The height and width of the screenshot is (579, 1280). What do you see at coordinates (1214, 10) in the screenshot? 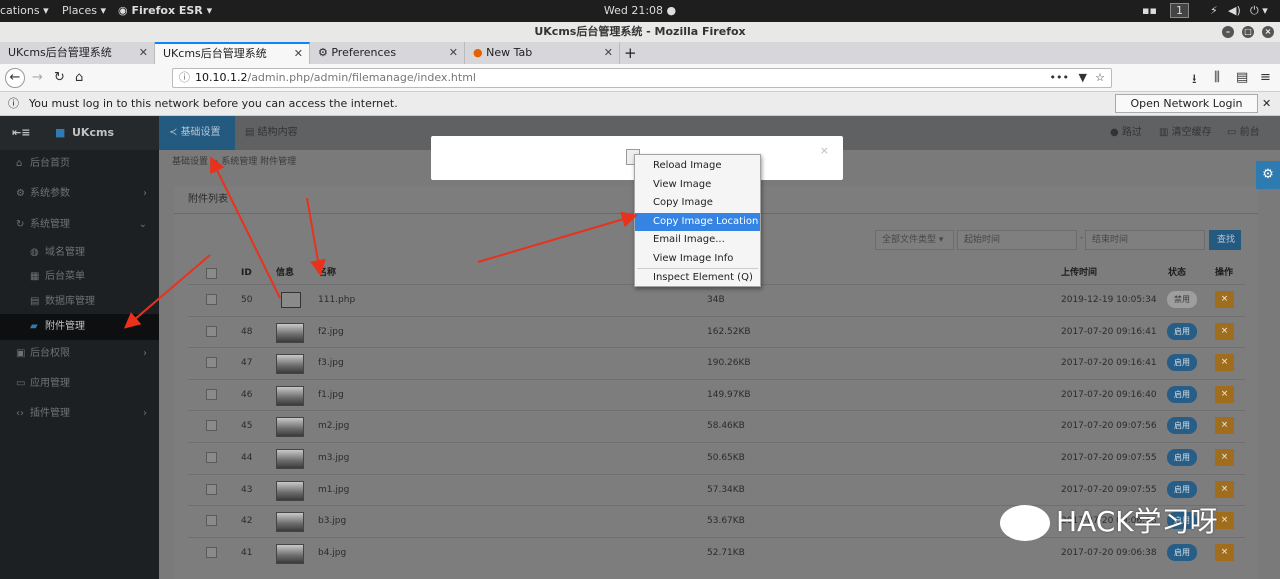
I see `network-wired-icon: ⚡` at bounding box center [1214, 10].